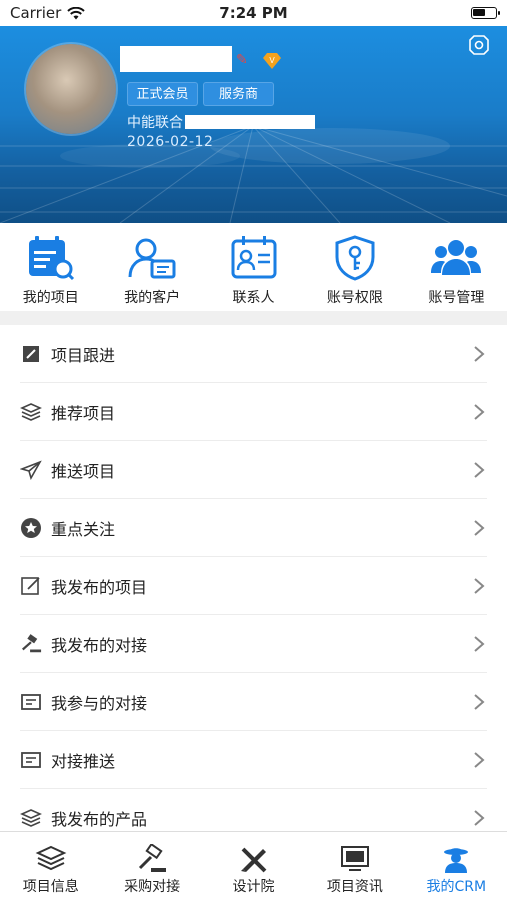  I want to click on edit-box-icon, so click(31, 354).